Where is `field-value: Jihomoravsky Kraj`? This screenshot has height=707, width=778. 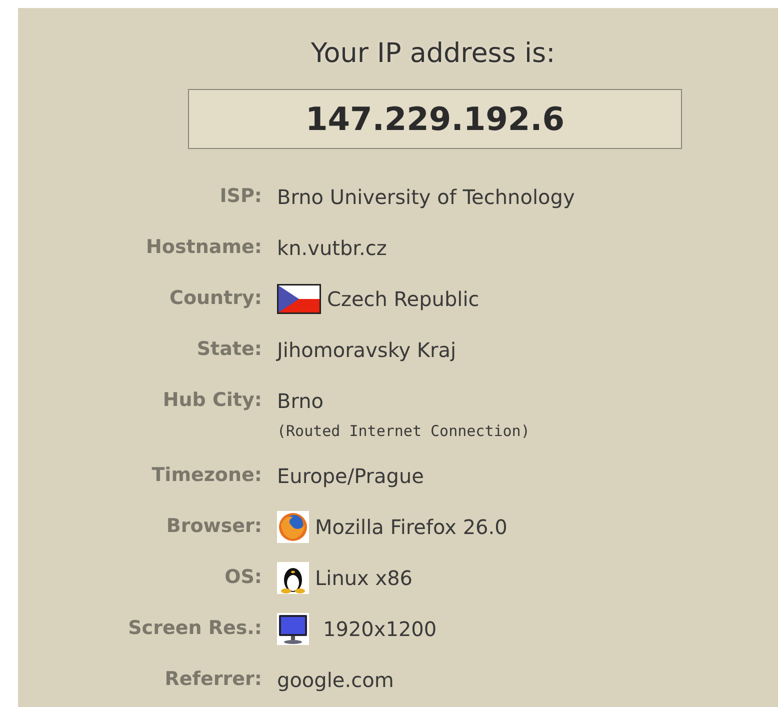
field-value: Jihomoravsky Kraj is located at coordinates (366, 350).